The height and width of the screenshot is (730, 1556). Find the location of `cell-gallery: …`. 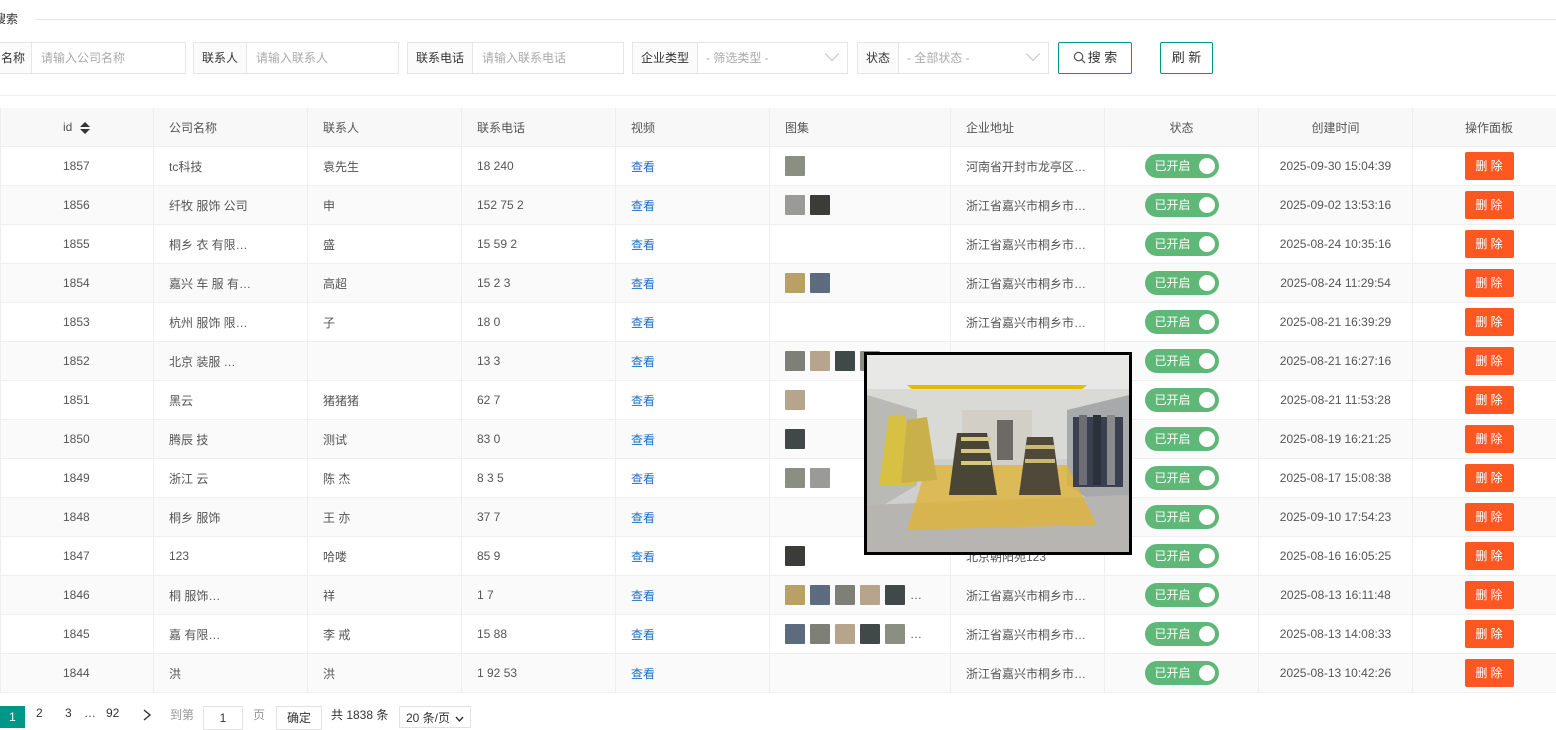

cell-gallery: … is located at coordinates (860, 595).